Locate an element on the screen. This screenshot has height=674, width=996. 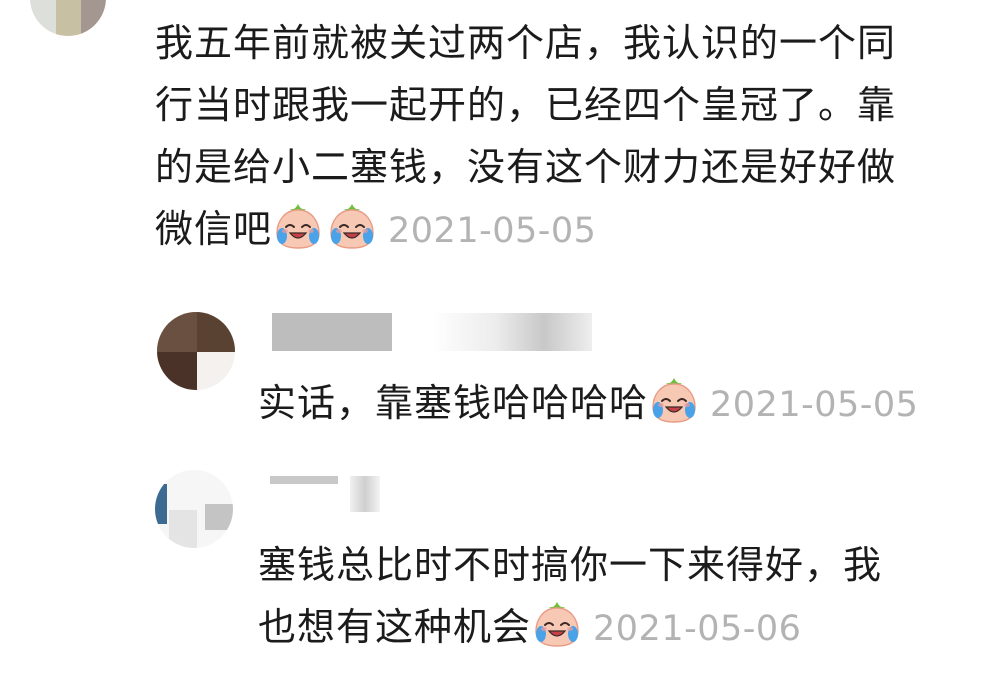
comment-line: 行当时跟我一起开的，已经四个皇冠了。靠 is located at coordinates (526, 105).